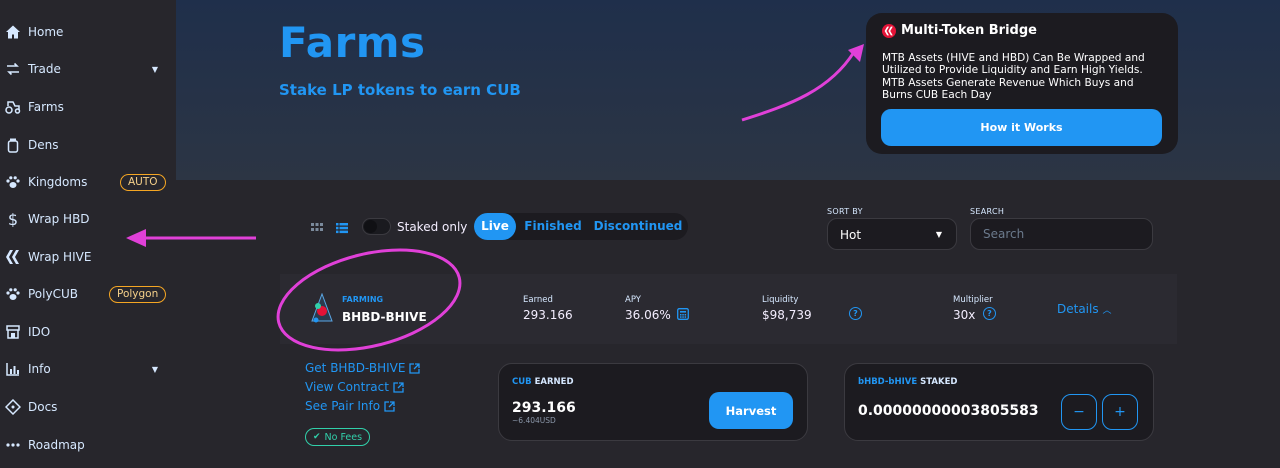 Image resolution: width=1280 pixels, height=468 pixels. I want to click on staked-only-label: Staked only, so click(432, 227).